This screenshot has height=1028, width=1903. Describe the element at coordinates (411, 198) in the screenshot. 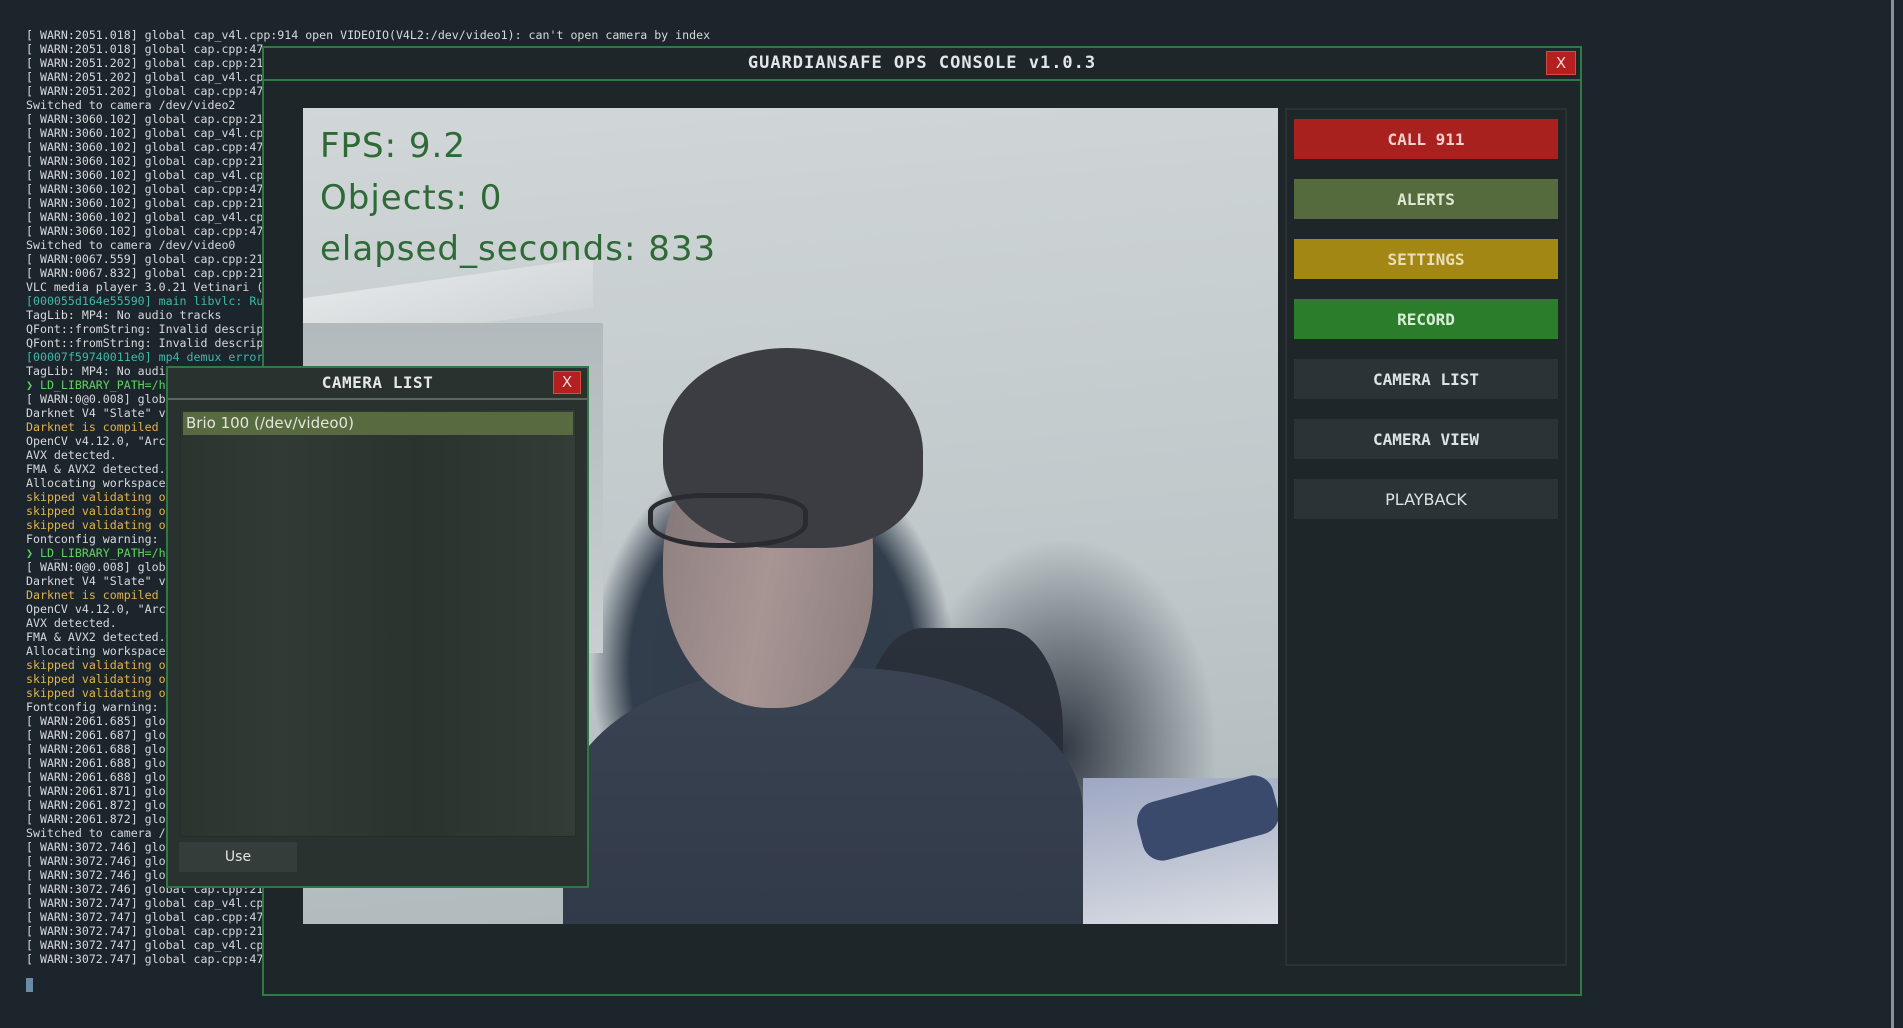

I see `objects-overlay: Objects: 0` at that location.